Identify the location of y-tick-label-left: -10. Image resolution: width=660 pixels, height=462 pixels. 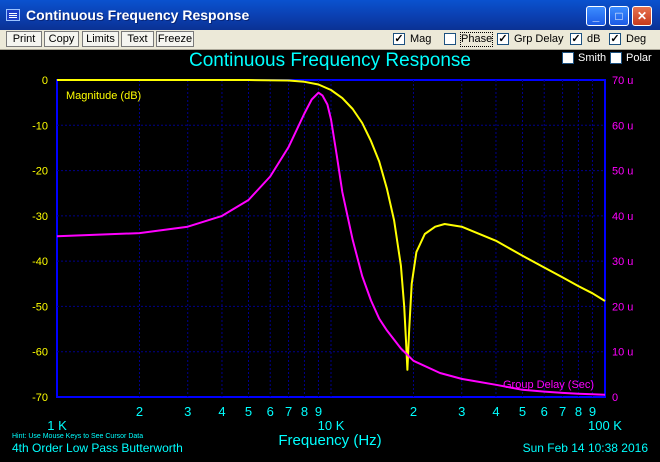
(40, 126).